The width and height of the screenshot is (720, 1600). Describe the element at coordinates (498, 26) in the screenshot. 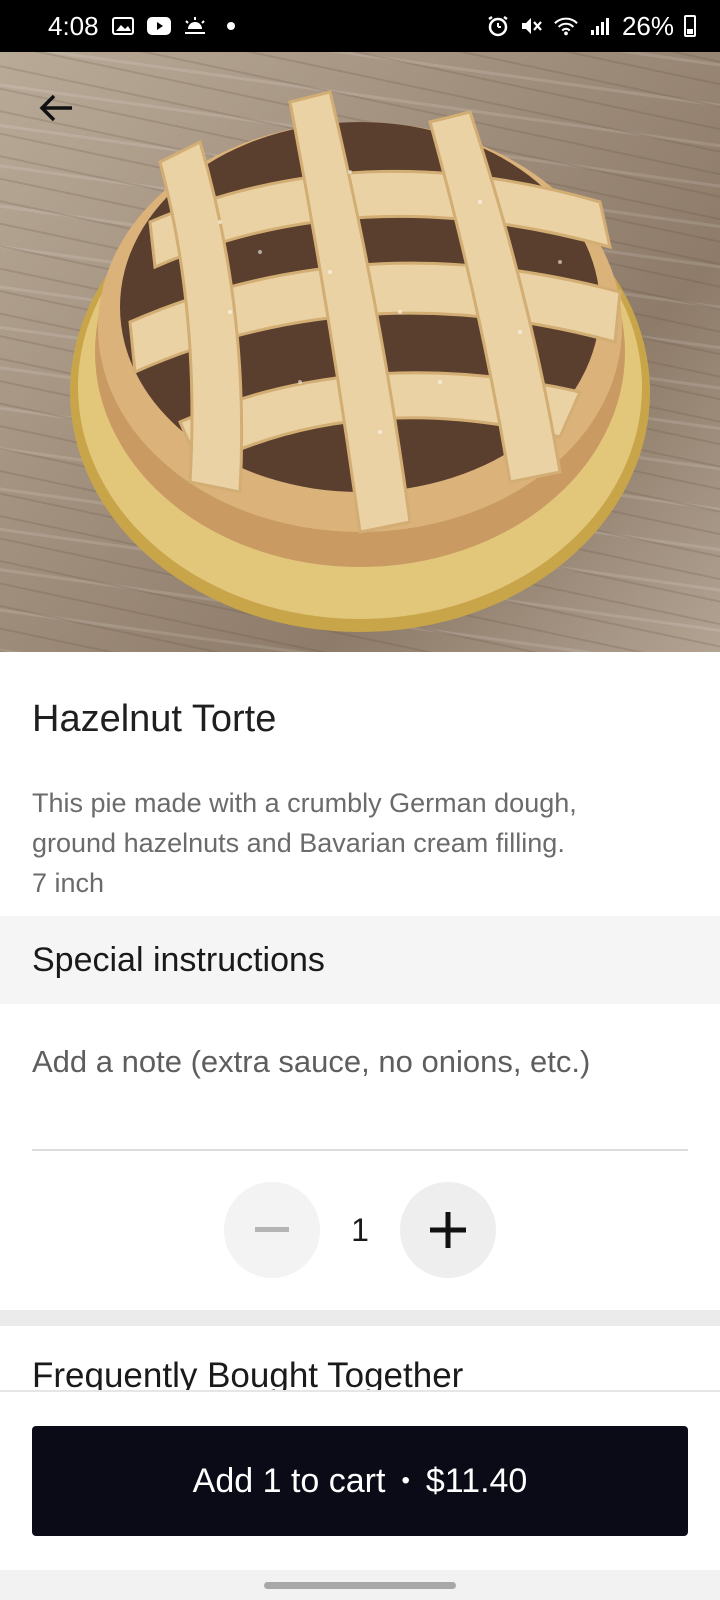

I see `alarm-icon` at that location.